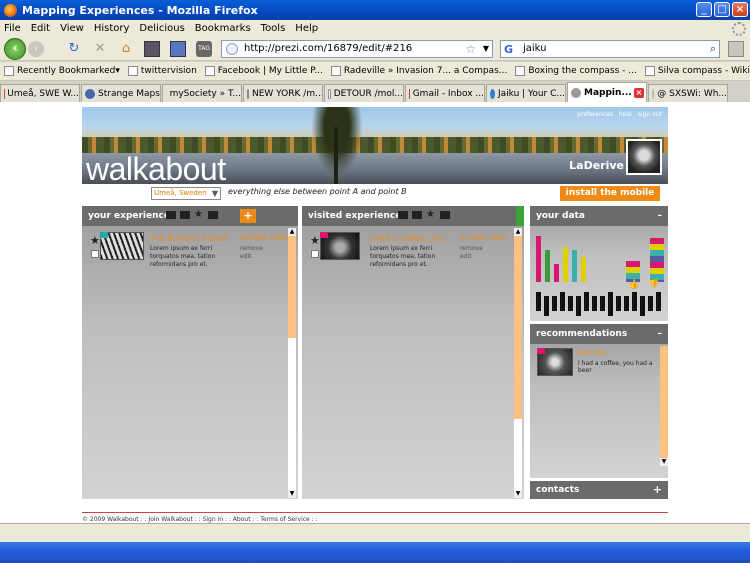 The height and width of the screenshot is (563, 750). I want to click on home-icon: ⌂, so click(126, 49).